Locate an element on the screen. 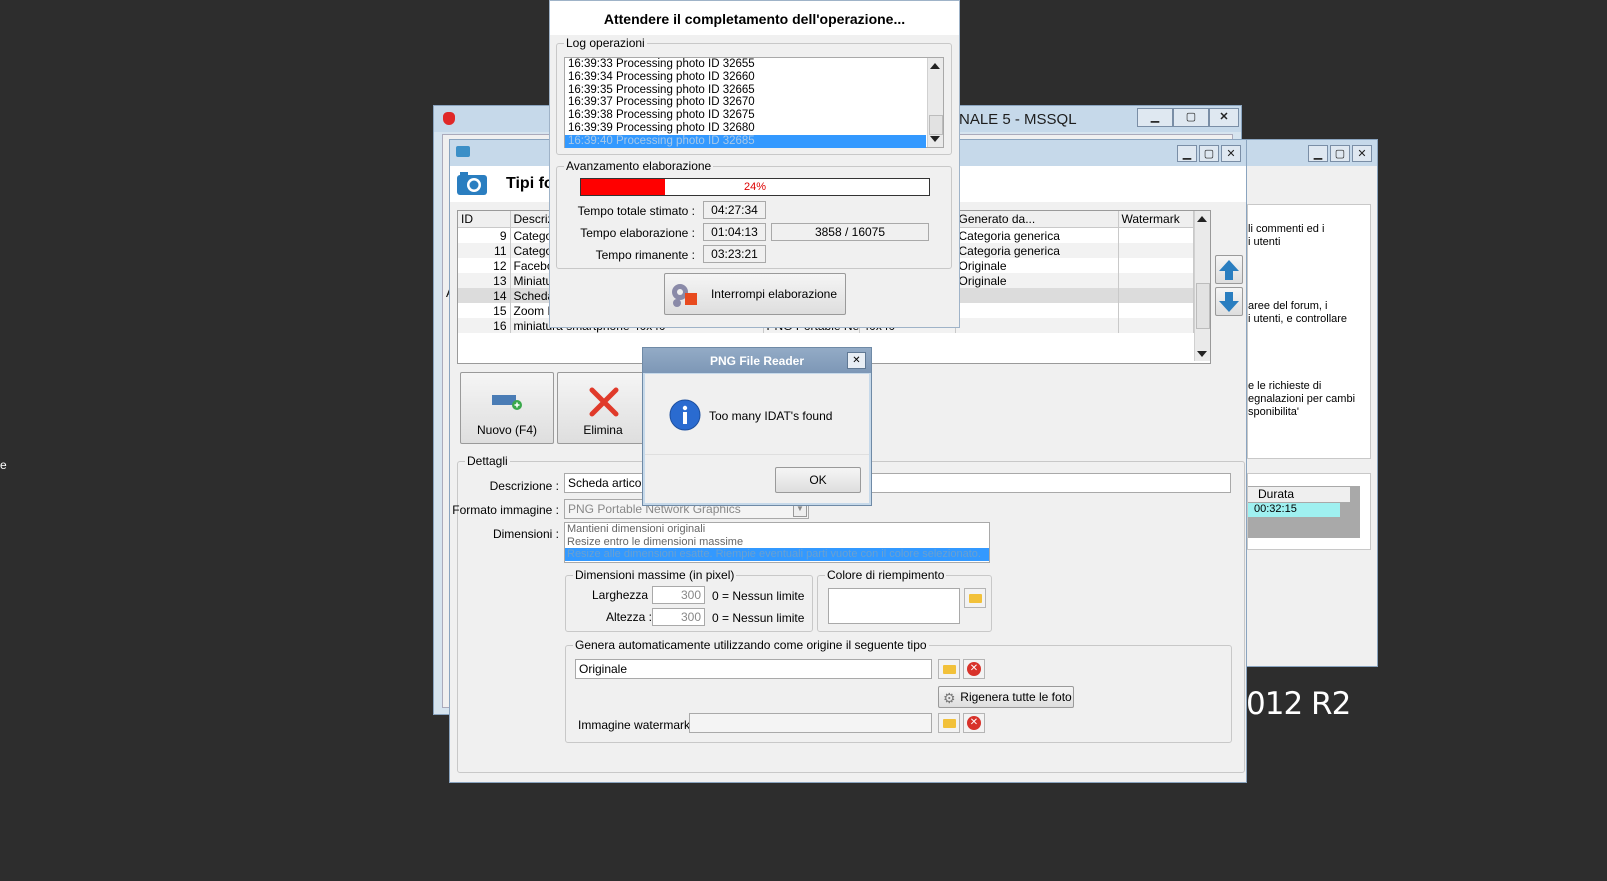 This screenshot has width=1607, height=881. dimensioni-label: Dimensioni : is located at coordinates (525, 534).